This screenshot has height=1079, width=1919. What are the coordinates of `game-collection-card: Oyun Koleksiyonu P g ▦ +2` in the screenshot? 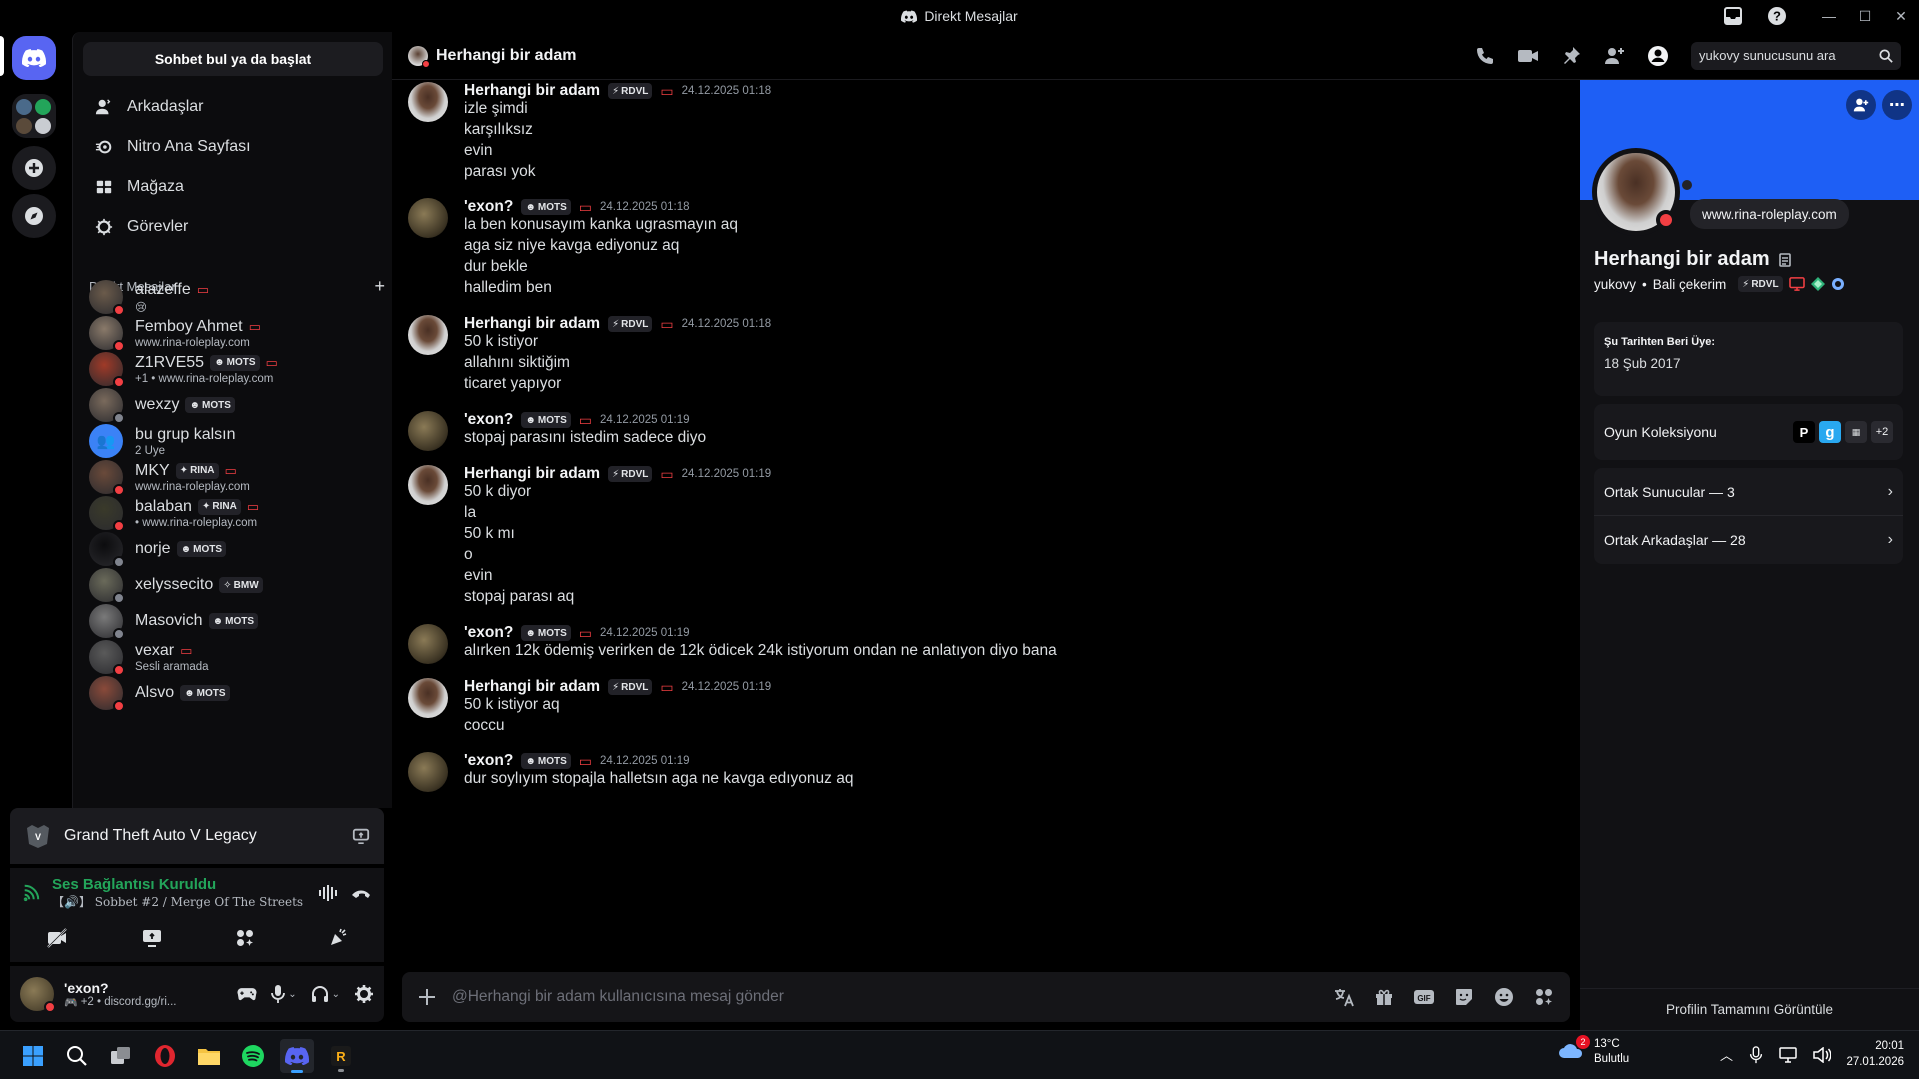 It's located at (1748, 432).